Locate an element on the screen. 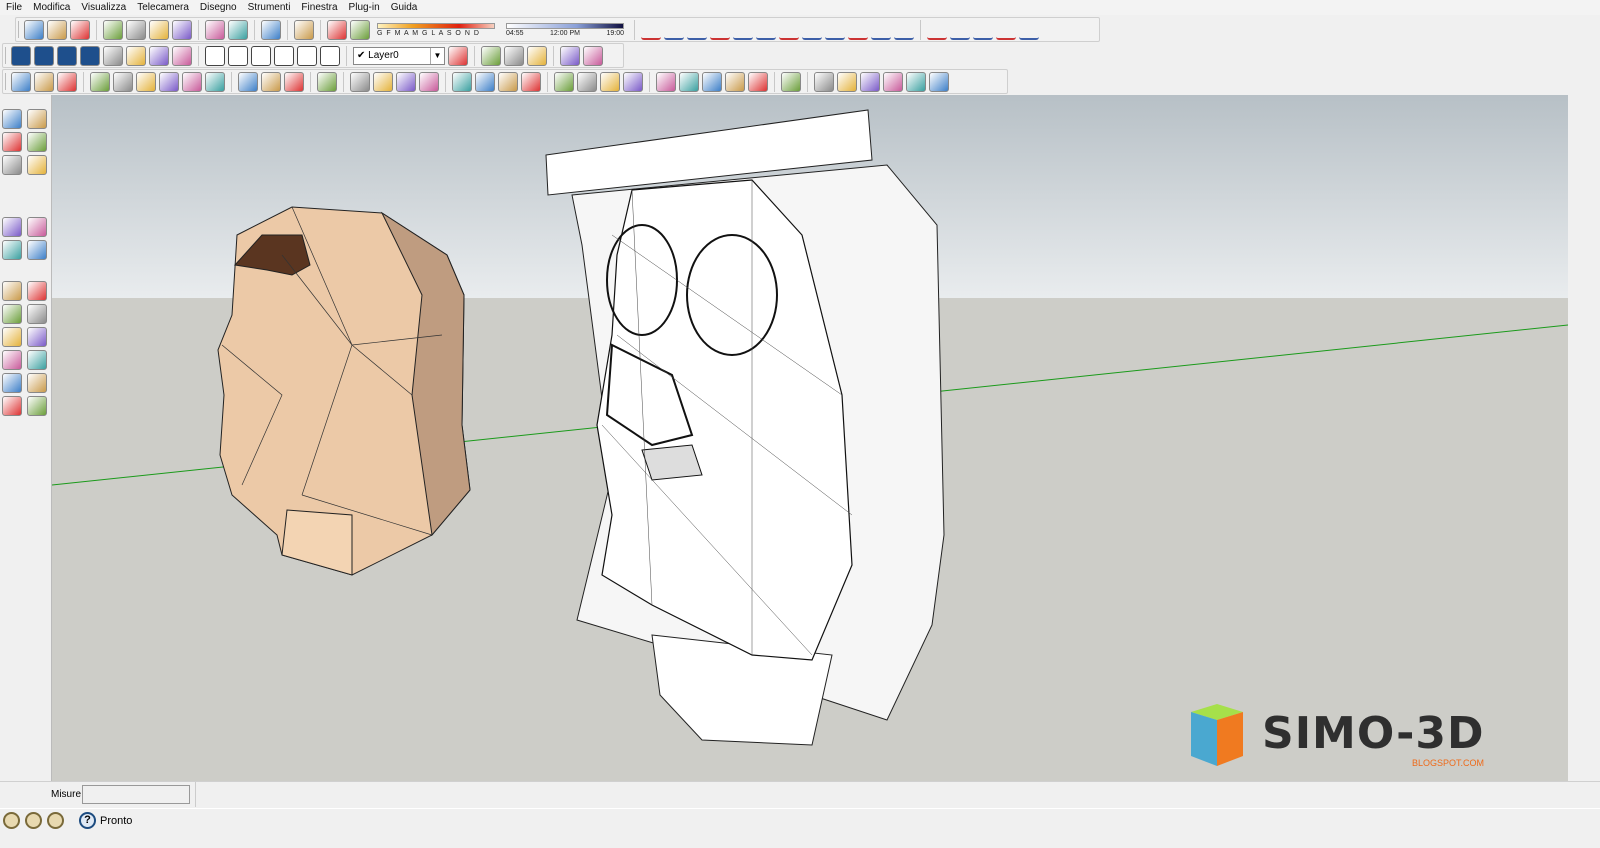 The image size is (1600, 848). google-signin-icon is located at coordinates (55, 820).